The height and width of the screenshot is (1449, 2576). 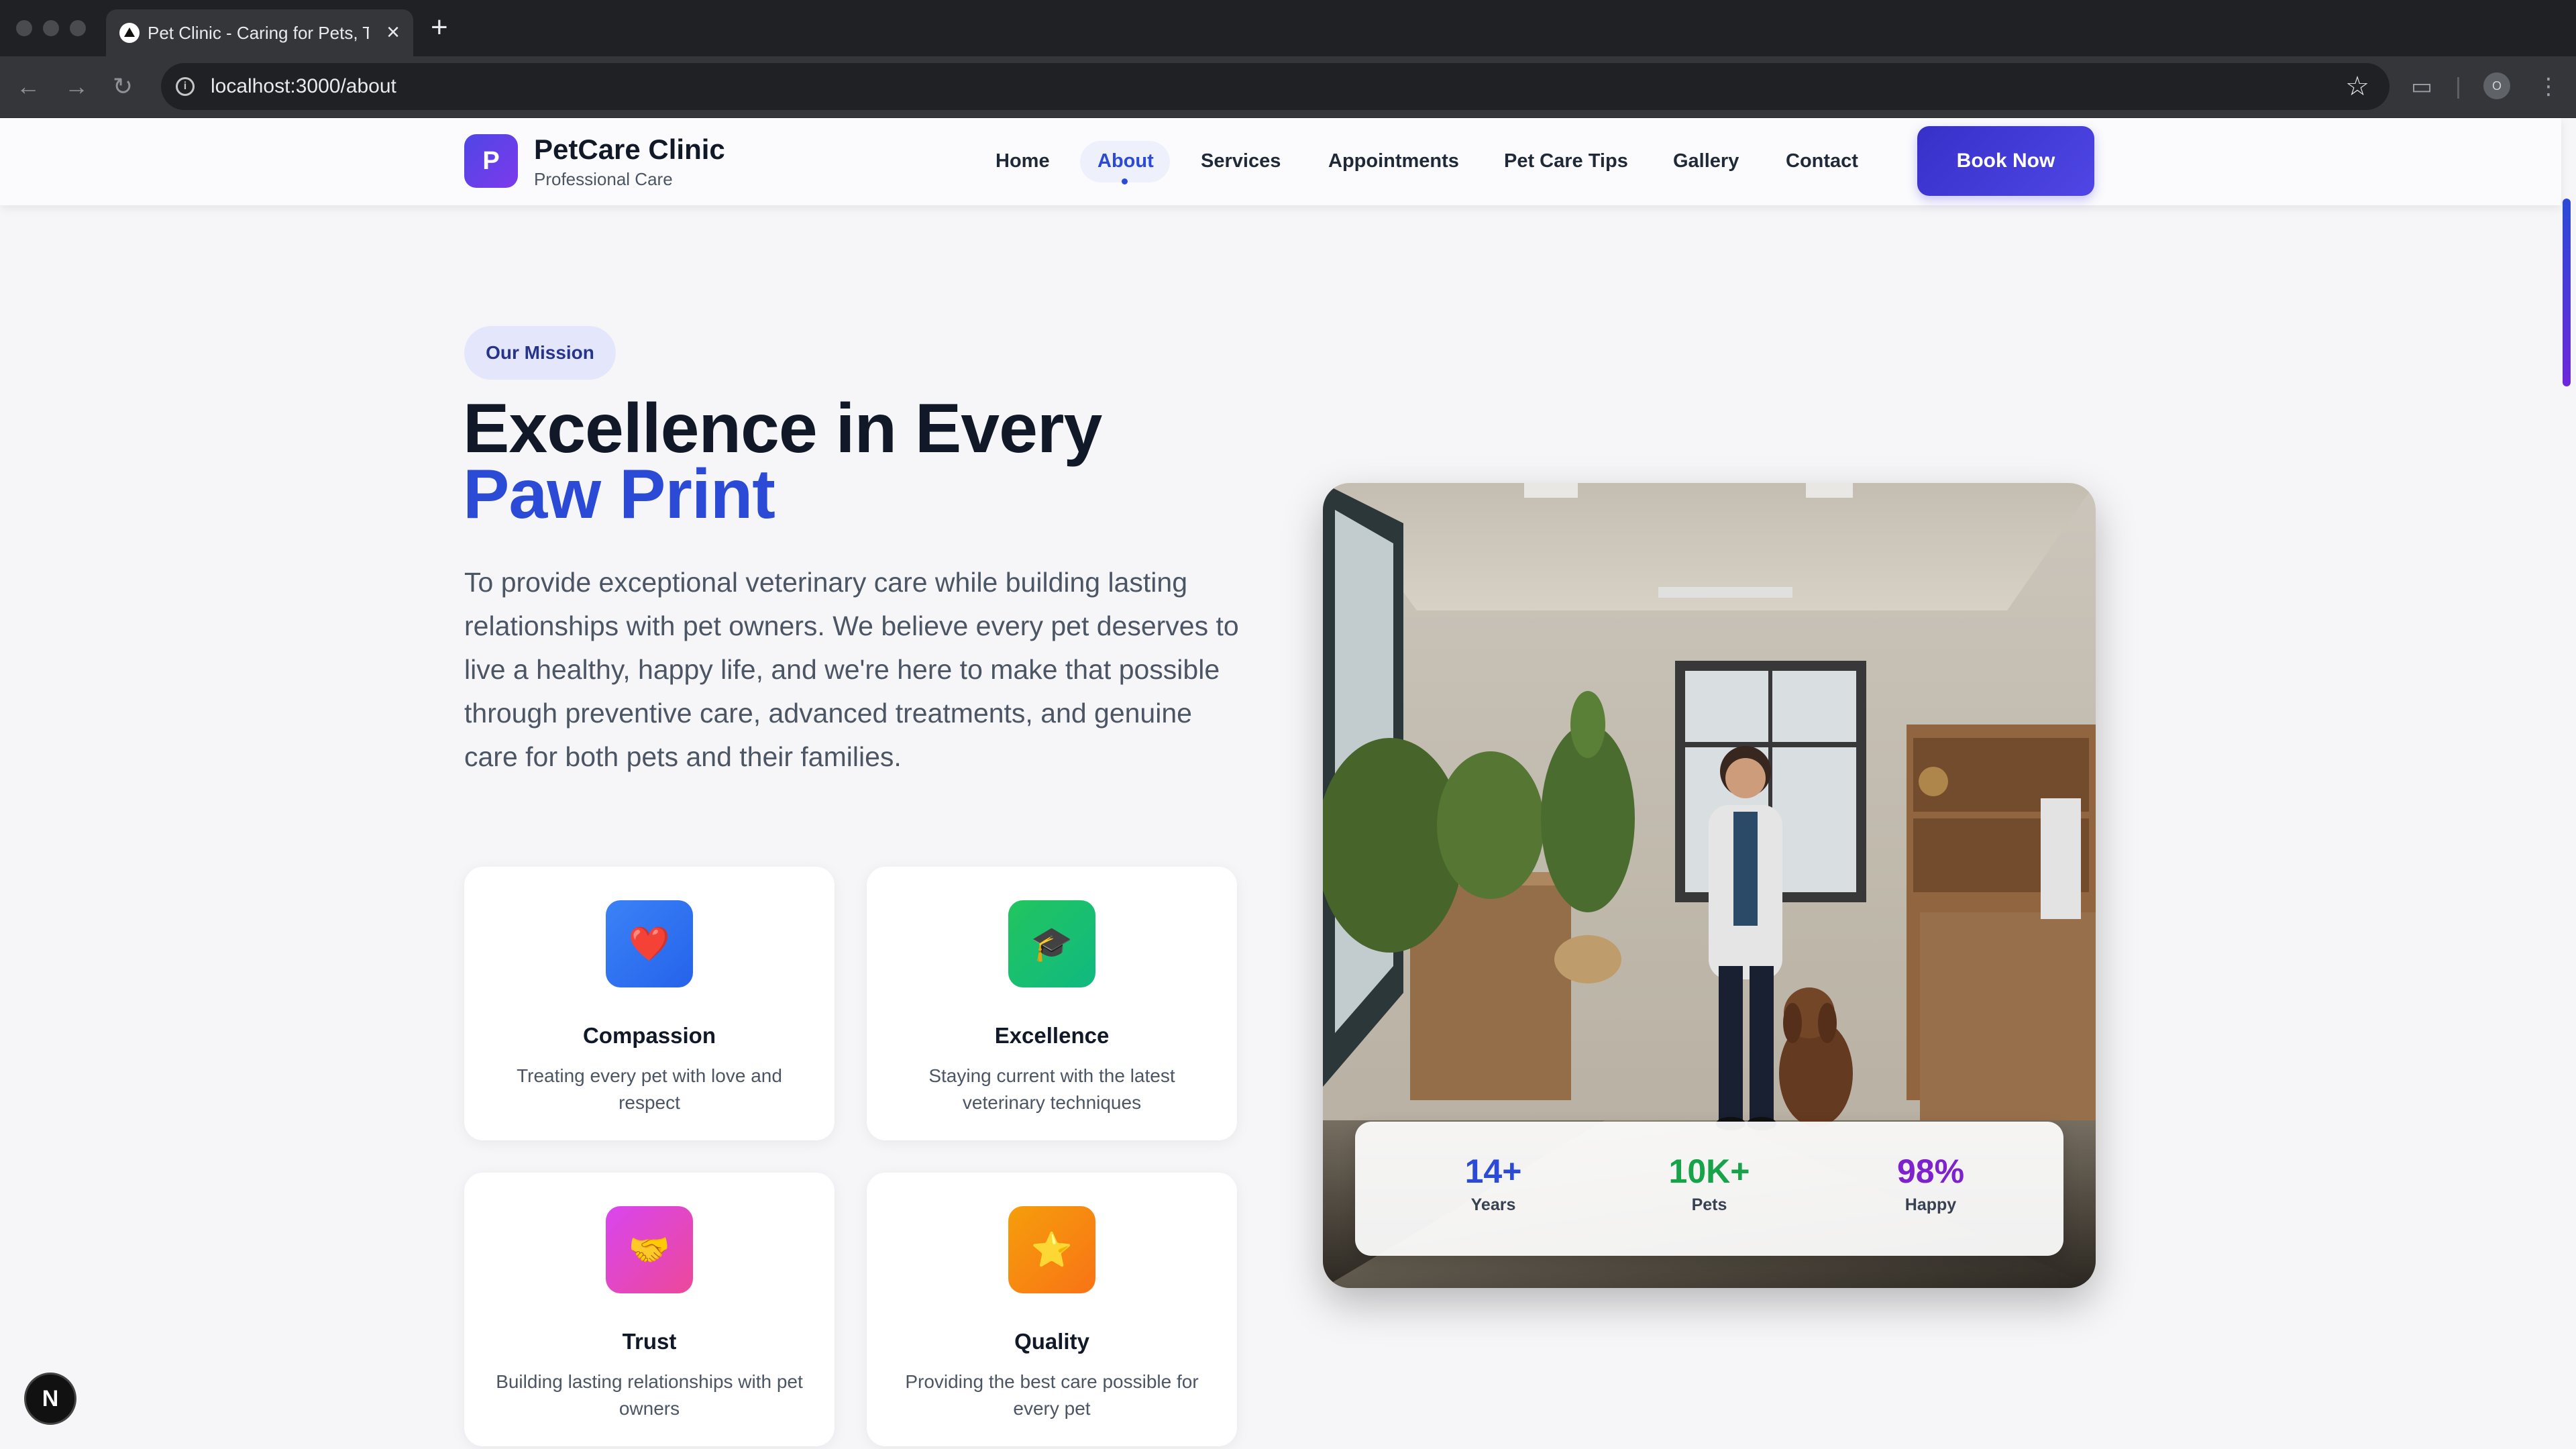 What do you see at coordinates (28, 86) in the screenshot?
I see `back-icon: ←` at bounding box center [28, 86].